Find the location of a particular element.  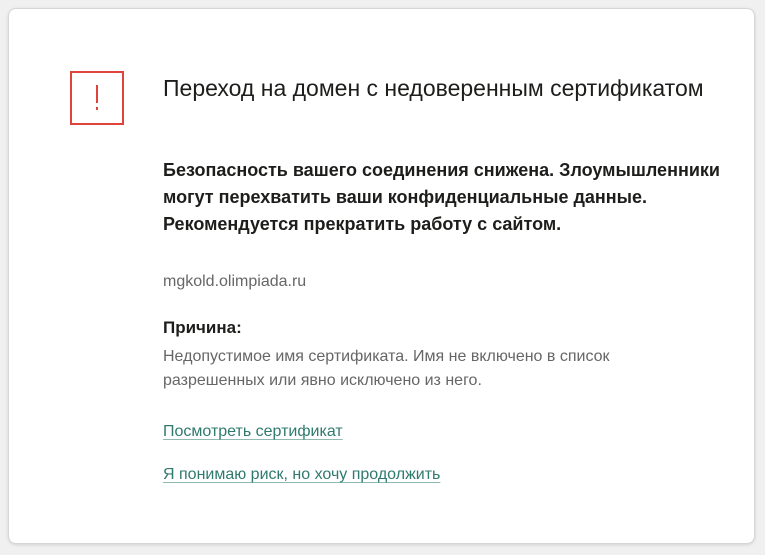

view-certificate-link: Посмотреть сертификат is located at coordinates (253, 432).